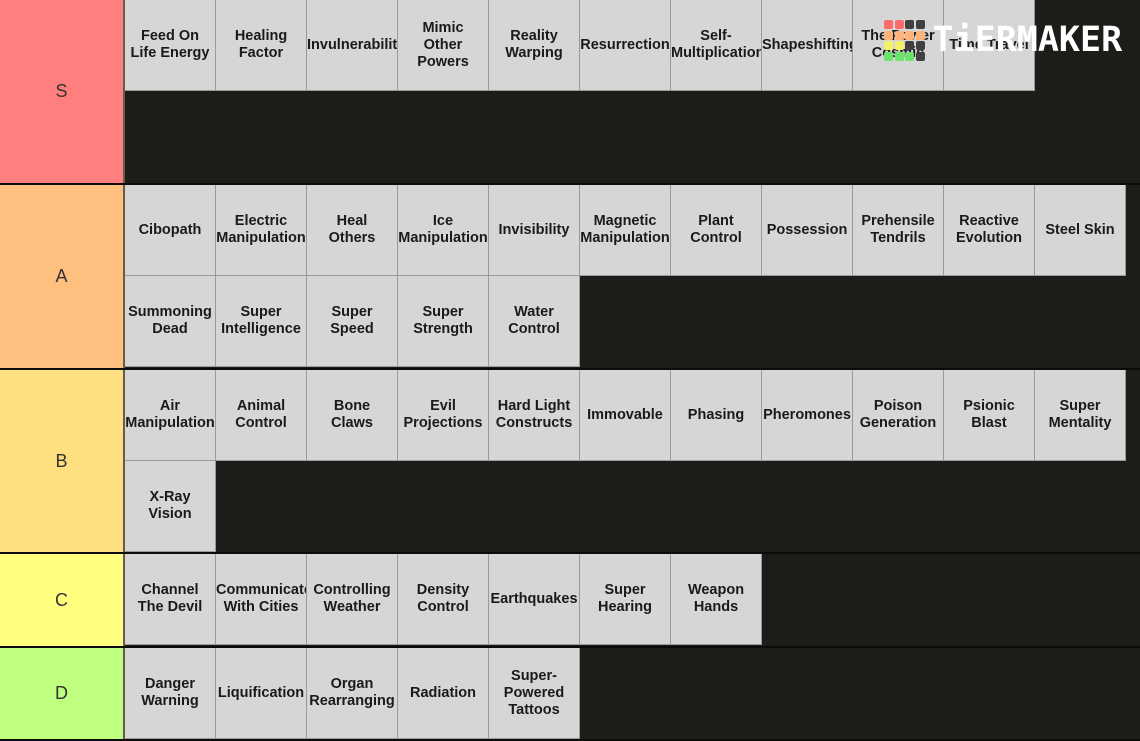 Image resolution: width=1140 pixels, height=741 pixels. What do you see at coordinates (261, 415) in the screenshot?
I see `tier-item: Animal Control` at bounding box center [261, 415].